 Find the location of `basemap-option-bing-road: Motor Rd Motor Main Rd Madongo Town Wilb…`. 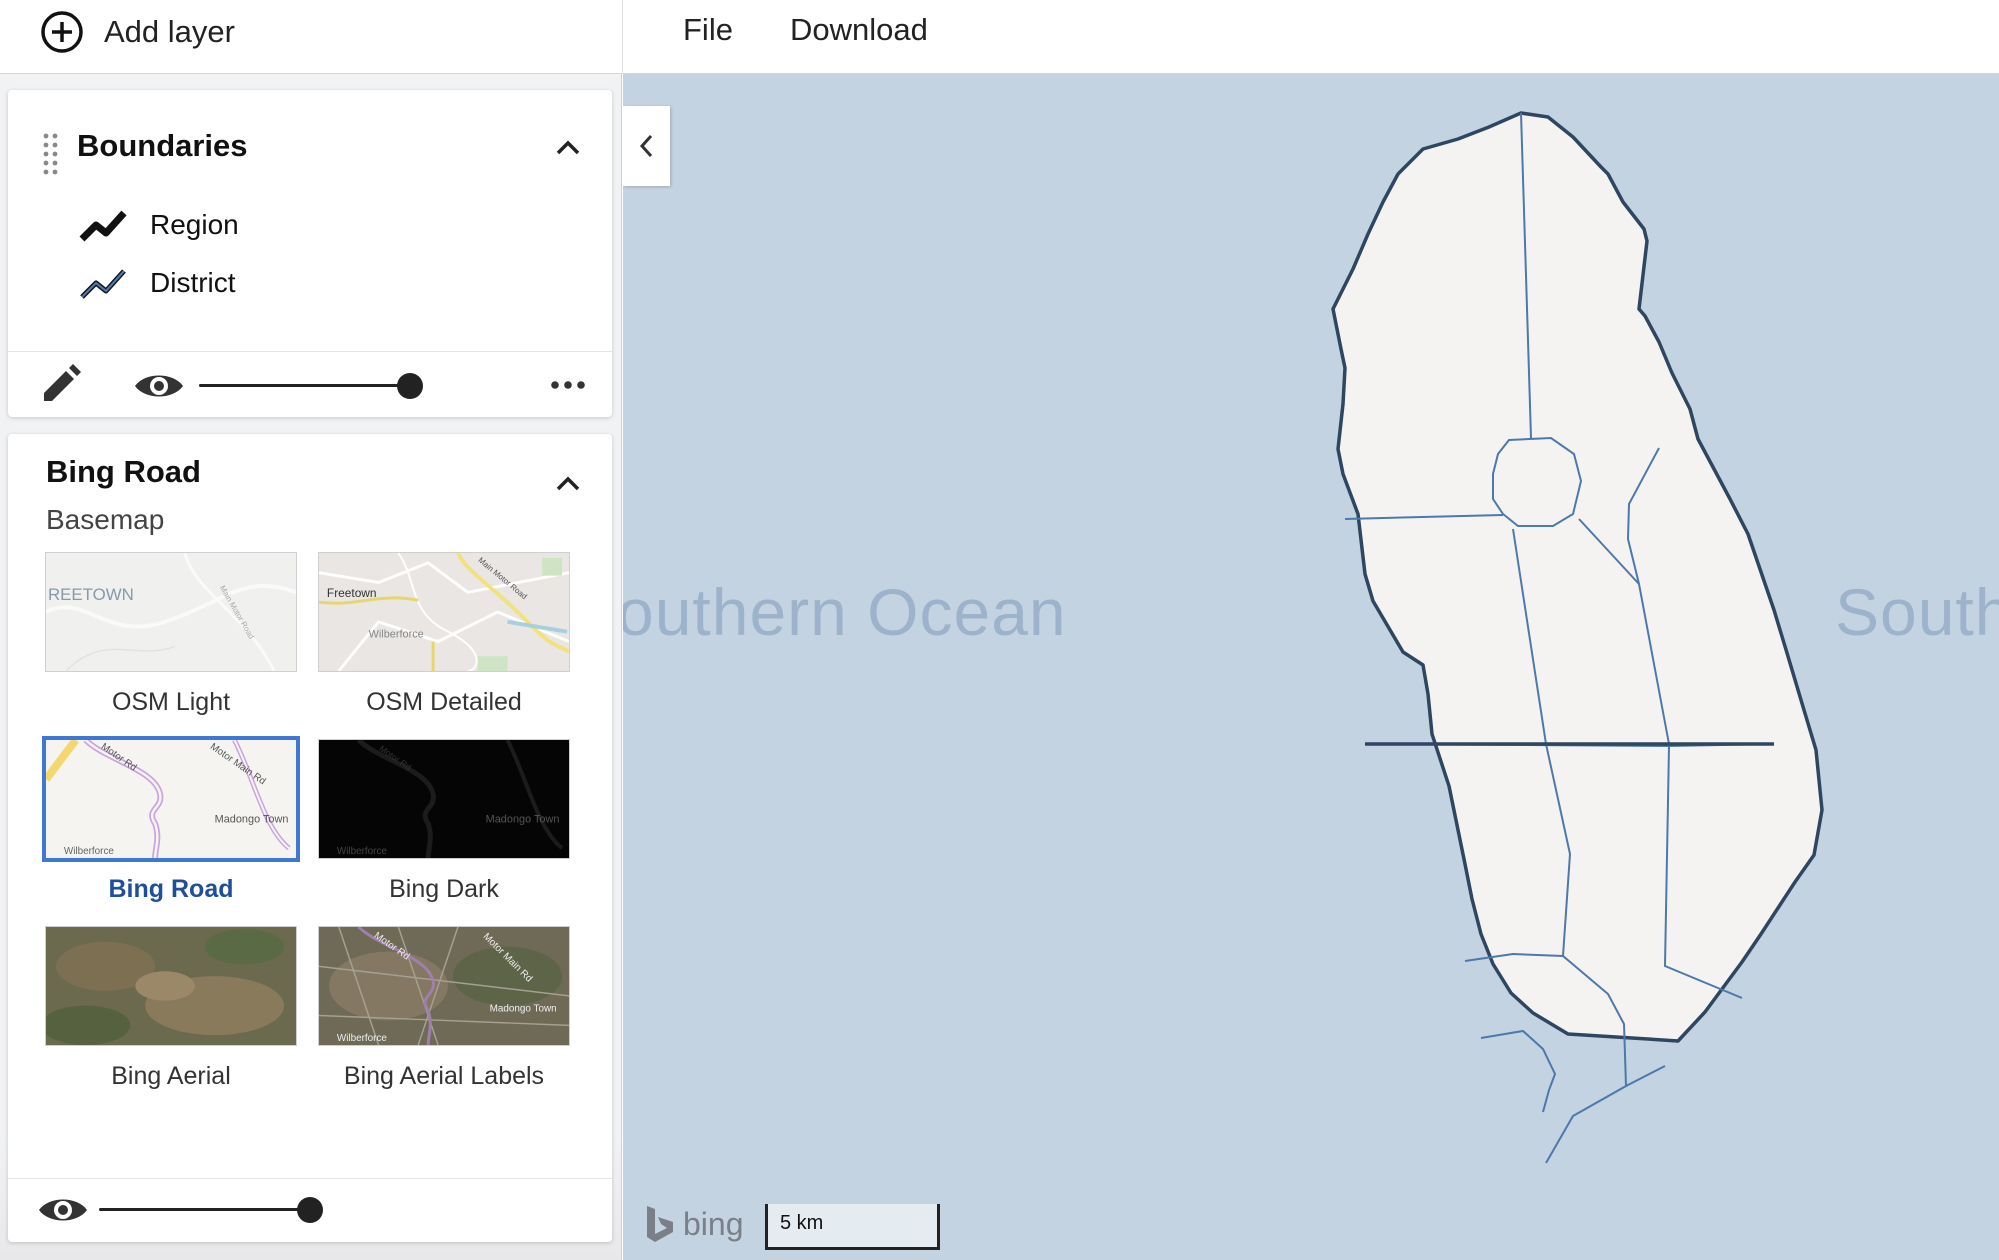

basemap-option-bing-road: Motor Rd Motor Main Rd Madongo Town Wilb… is located at coordinates (171, 820).